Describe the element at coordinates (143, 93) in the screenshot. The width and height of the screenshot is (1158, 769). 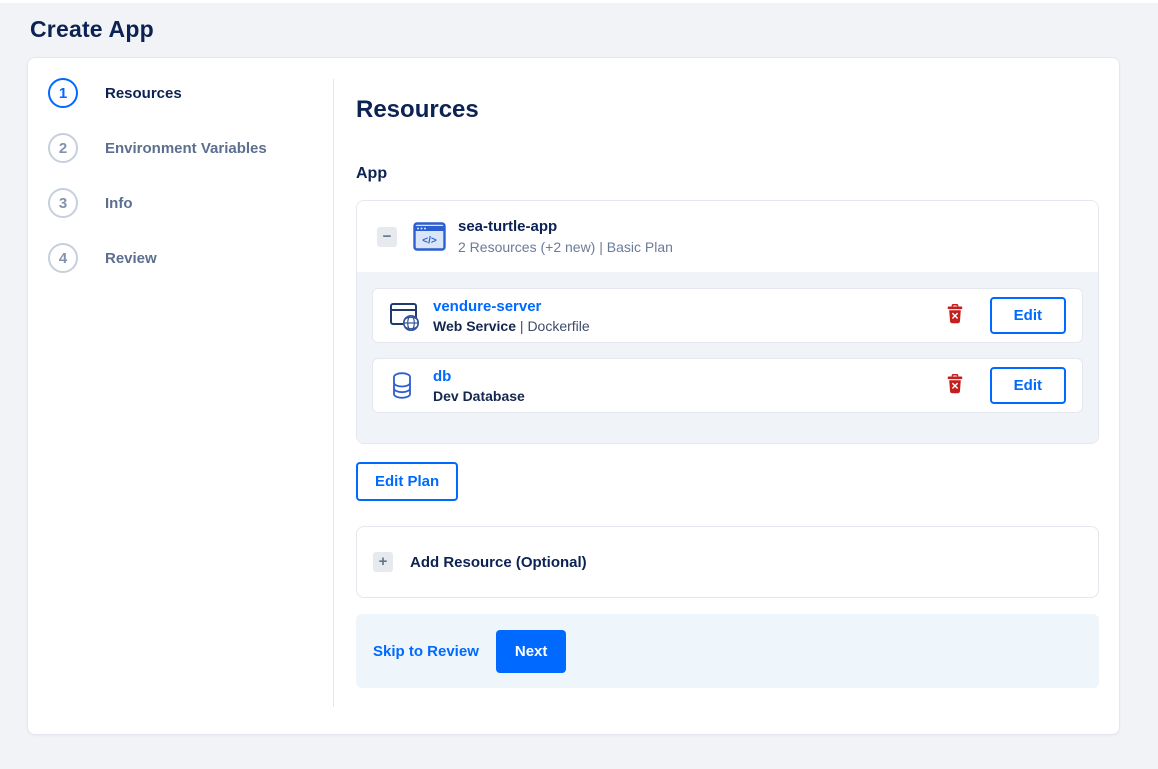
I see `step-label: Resources` at that location.